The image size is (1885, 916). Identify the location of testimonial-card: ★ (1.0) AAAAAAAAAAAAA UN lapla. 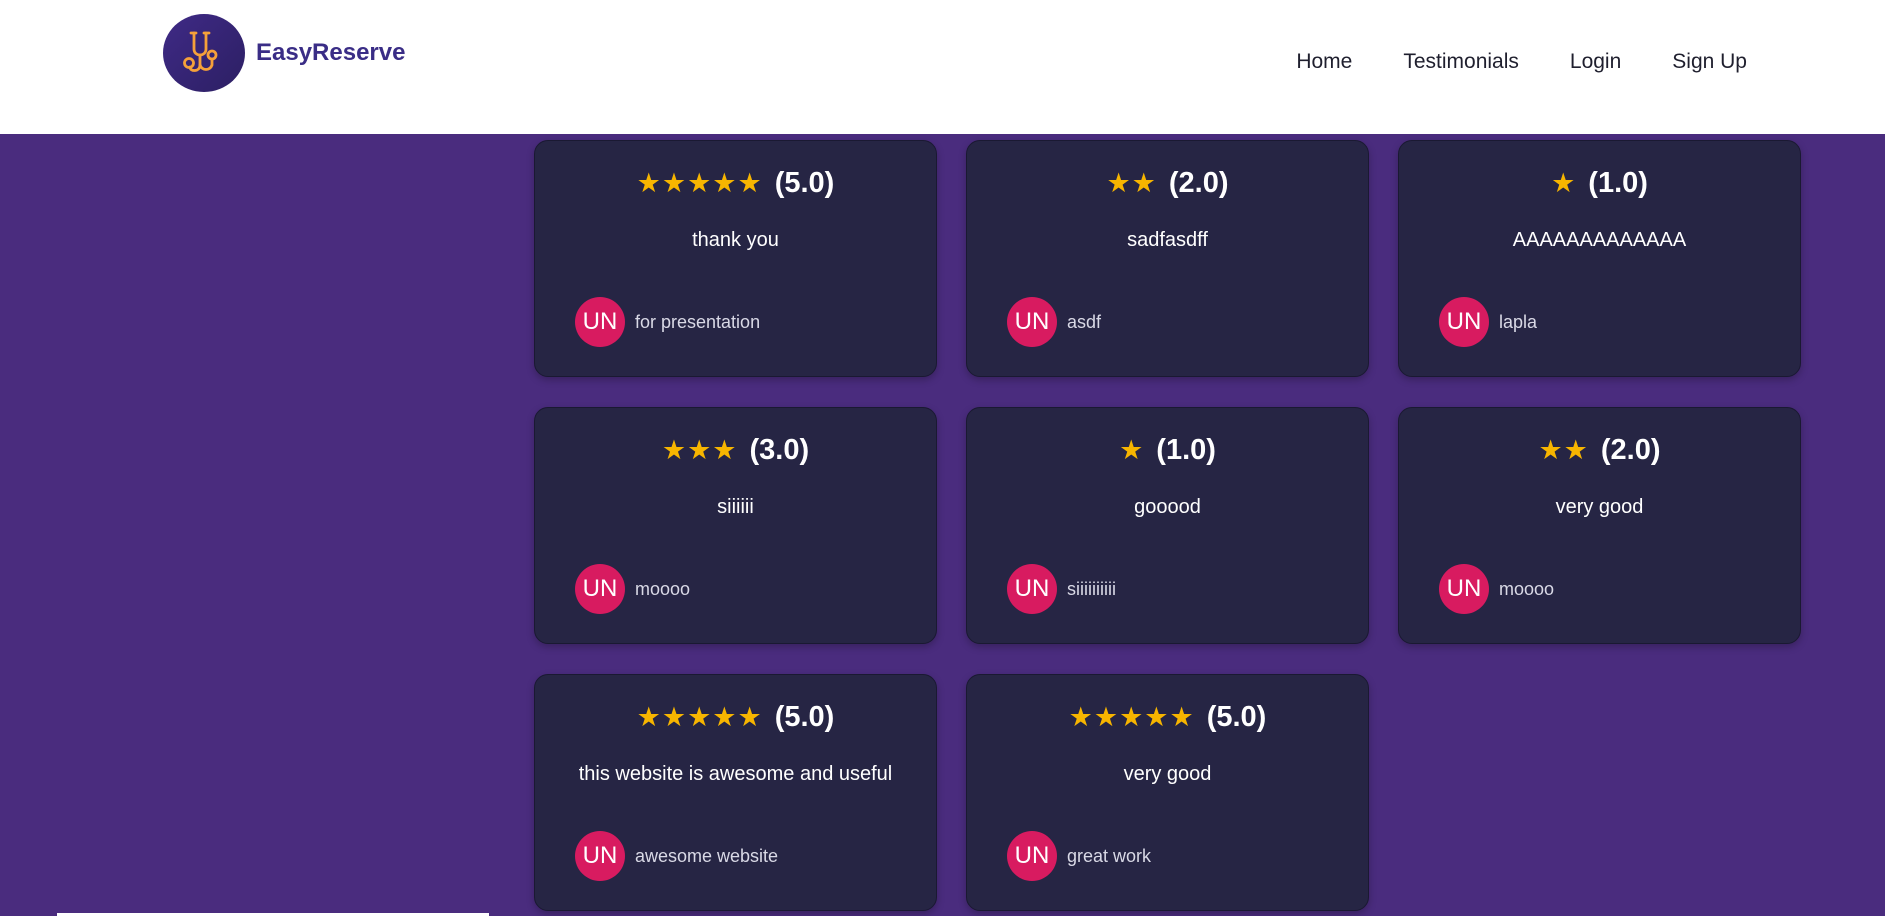
(1599, 258).